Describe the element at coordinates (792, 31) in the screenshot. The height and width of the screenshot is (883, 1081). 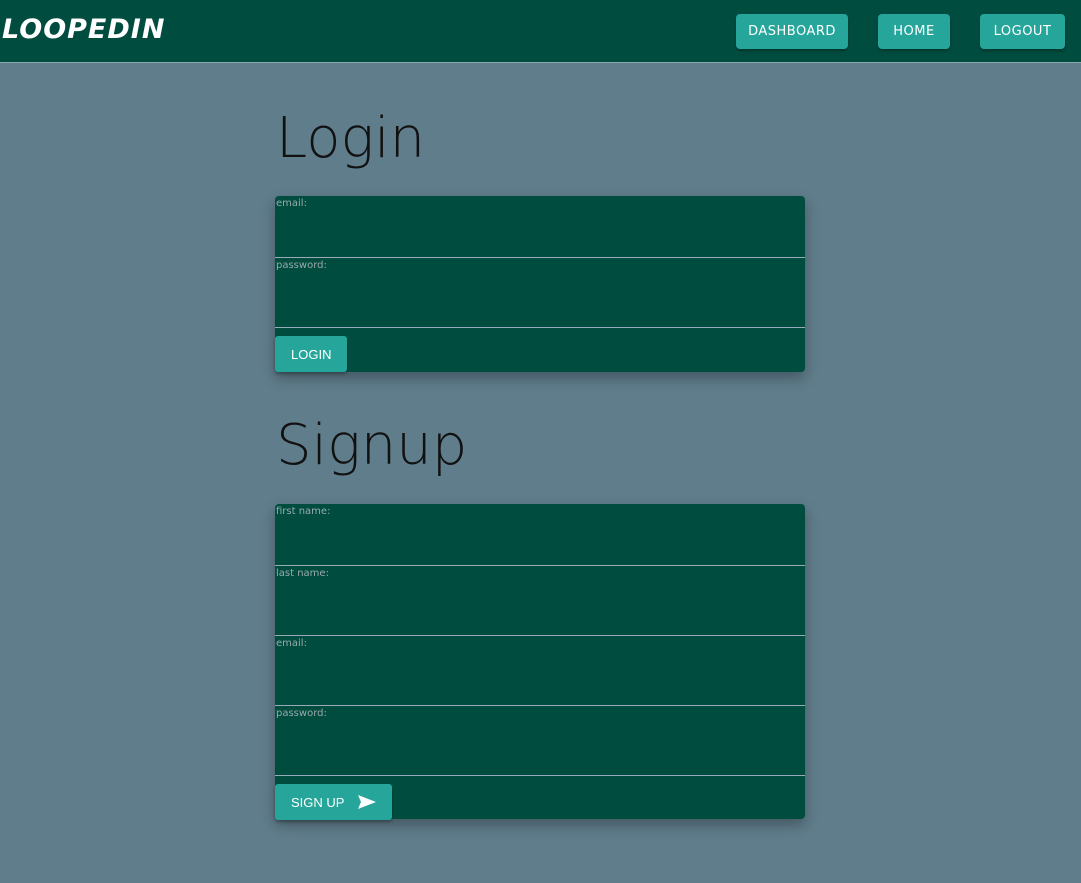
I see `dashboard-button: DASHBOARD` at that location.